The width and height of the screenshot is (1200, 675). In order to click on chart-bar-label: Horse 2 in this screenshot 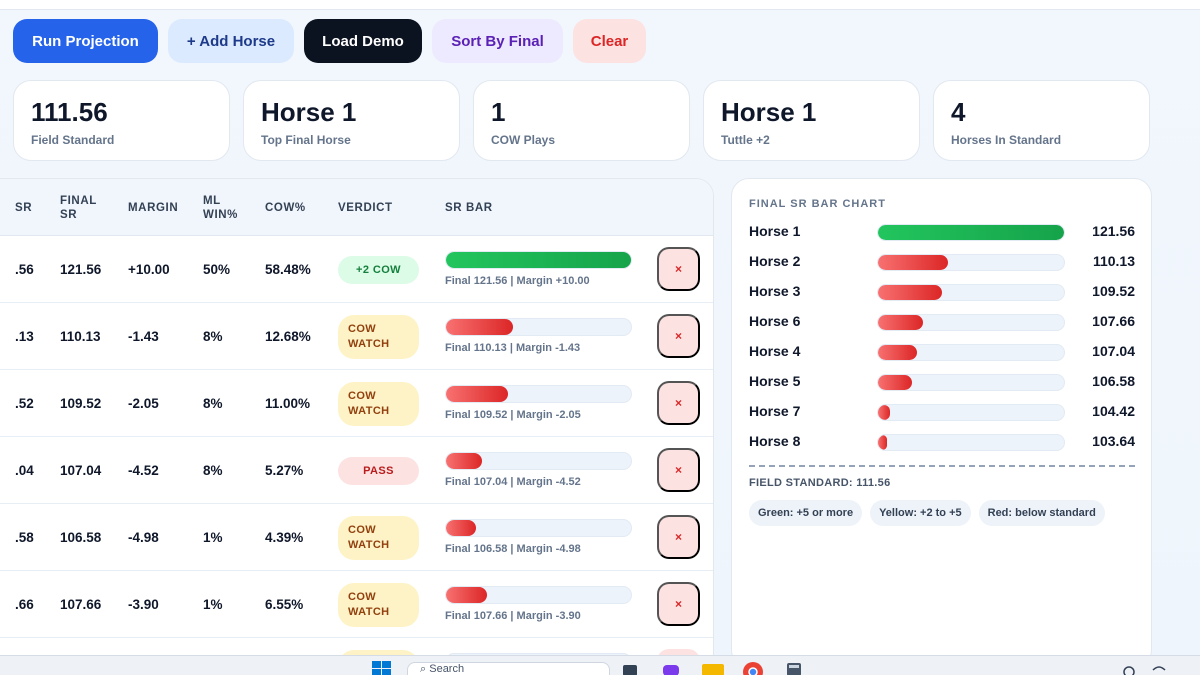, I will do `click(775, 261)`.